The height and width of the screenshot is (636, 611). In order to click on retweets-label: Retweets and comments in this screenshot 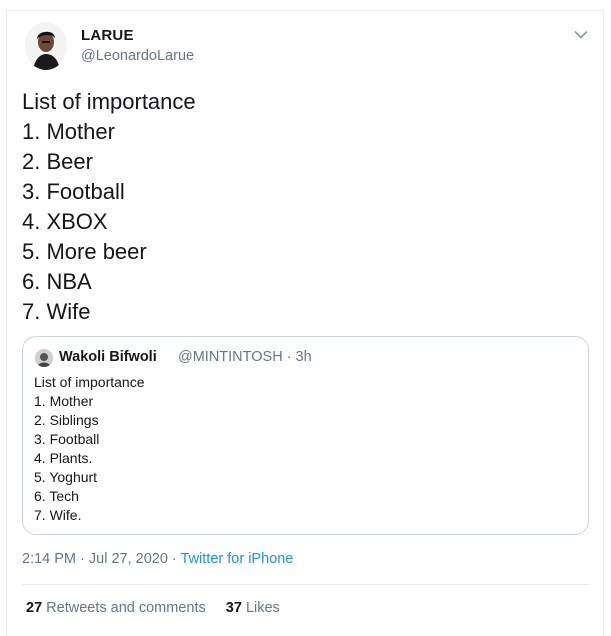, I will do `click(126, 608)`.